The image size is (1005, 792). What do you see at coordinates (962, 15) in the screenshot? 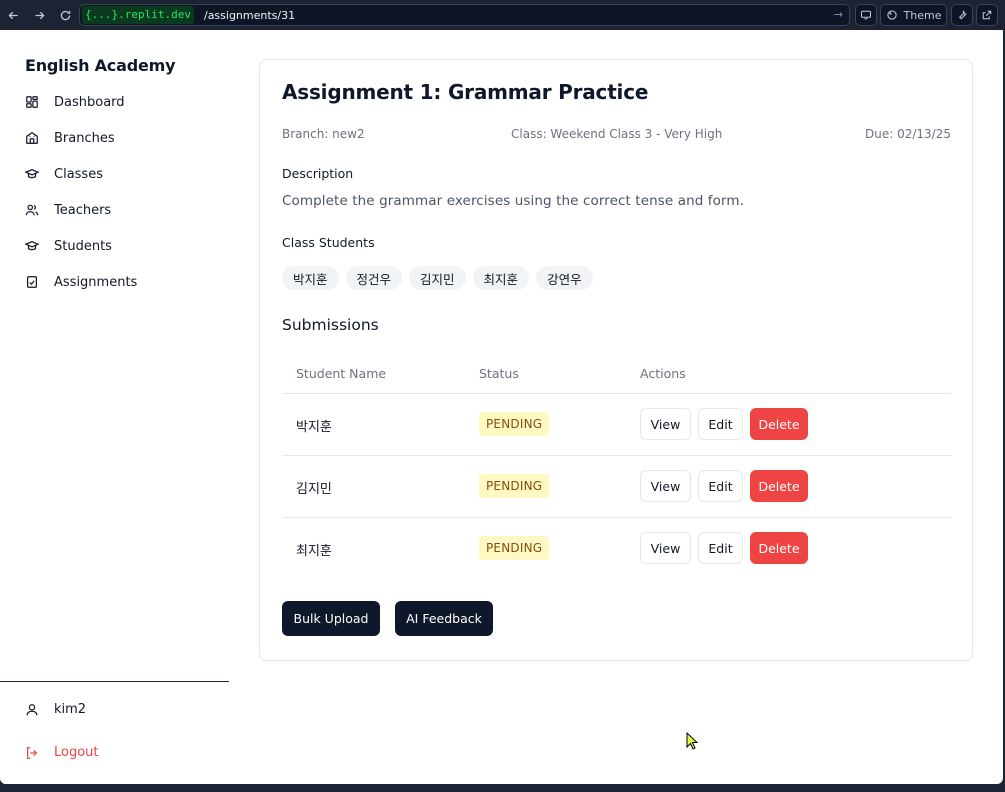
I see `wrench-icon` at bounding box center [962, 15].